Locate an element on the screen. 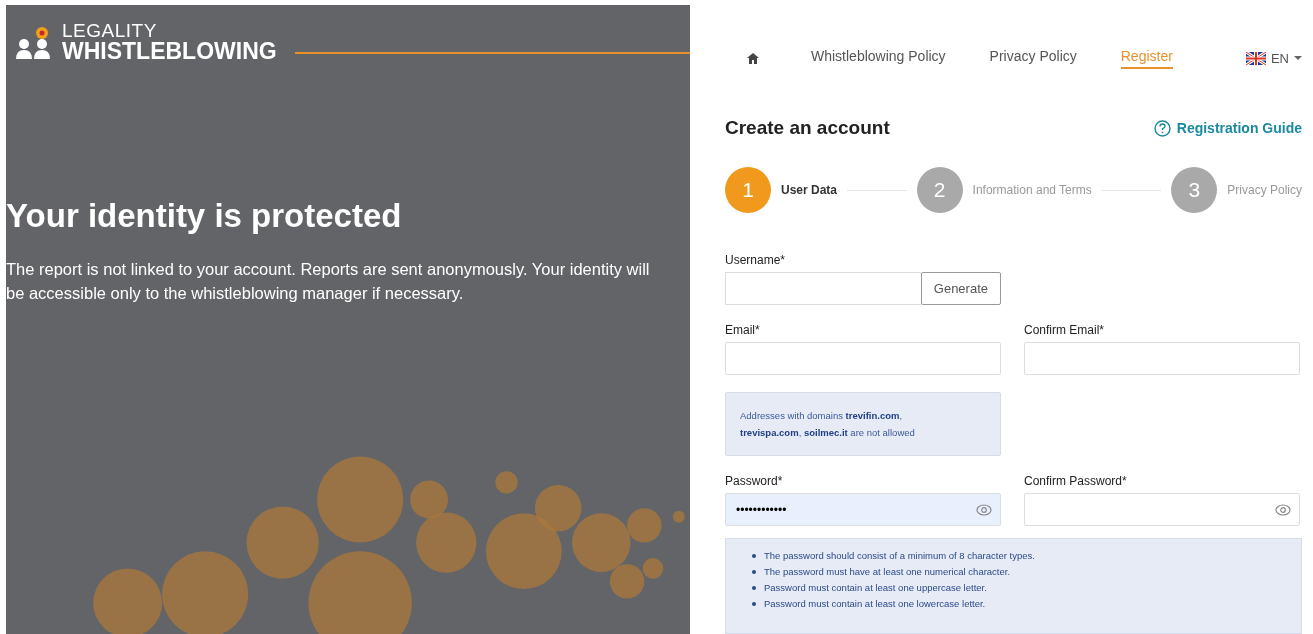  hero-text: The report is not linked to your account. Reports are sent anonymously. Your identity will be accessible only to the whistleblowing manager if necessary. is located at coordinates (328, 281).